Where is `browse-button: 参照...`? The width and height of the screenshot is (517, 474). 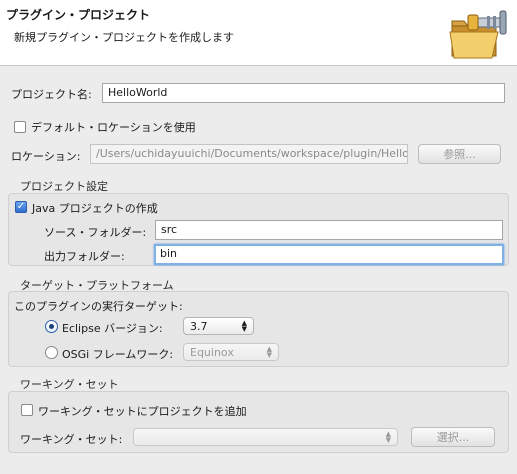 browse-button: 参照... is located at coordinates (459, 154).